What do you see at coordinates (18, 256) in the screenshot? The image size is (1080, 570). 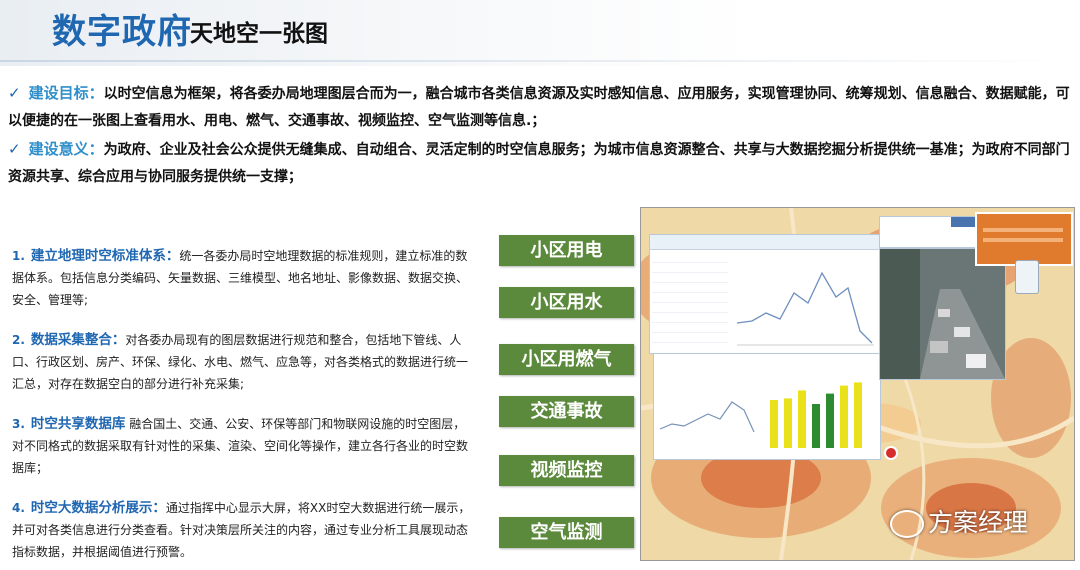 I see `item-number: 1.` at bounding box center [18, 256].